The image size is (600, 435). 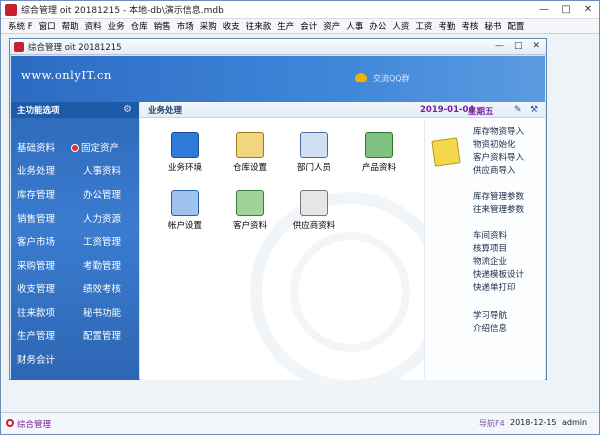 I want to click on account-icon, so click(x=185, y=203).